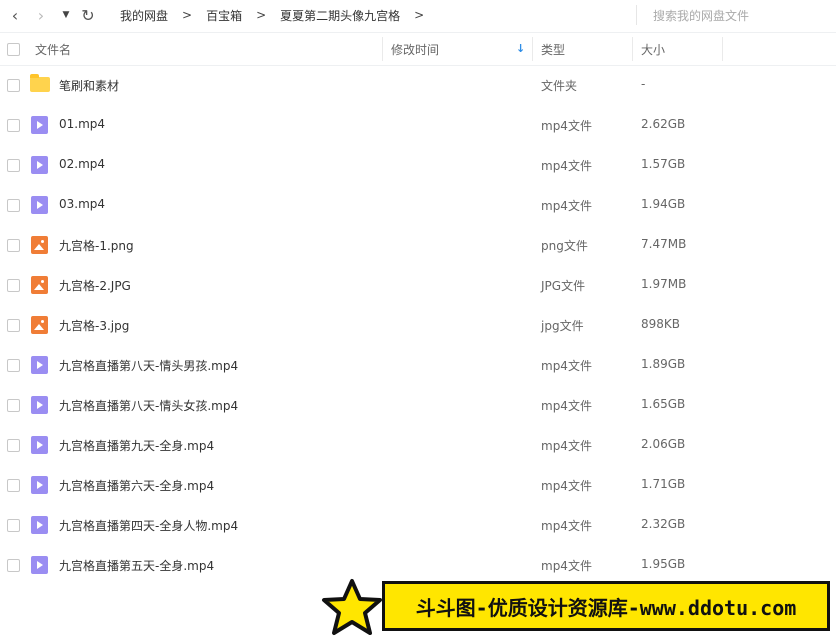 This screenshot has height=636, width=836. Describe the element at coordinates (578, 607) in the screenshot. I see `watermark-banner: 斗斗图-优质设计资源库-www.ddotu.com` at that location.